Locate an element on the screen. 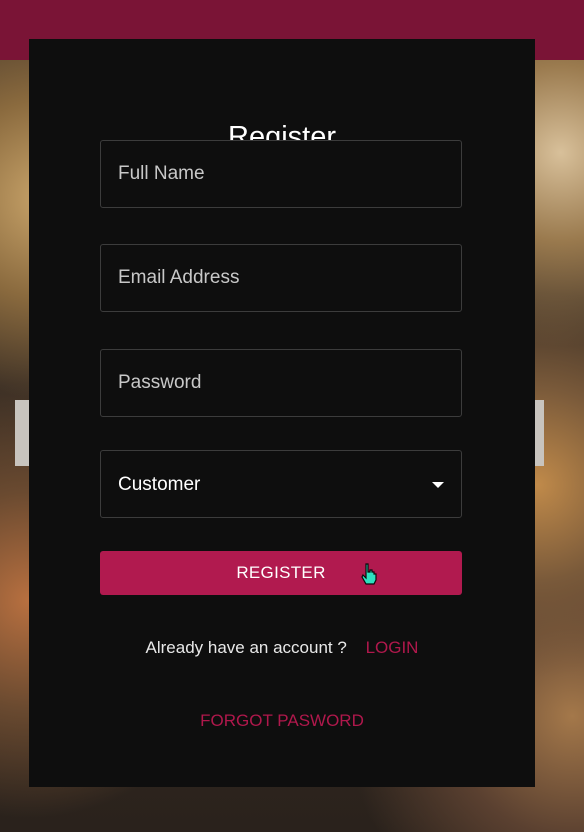 Image resolution: width=584 pixels, height=832 pixels. login-link: LOGIN is located at coordinates (392, 647).